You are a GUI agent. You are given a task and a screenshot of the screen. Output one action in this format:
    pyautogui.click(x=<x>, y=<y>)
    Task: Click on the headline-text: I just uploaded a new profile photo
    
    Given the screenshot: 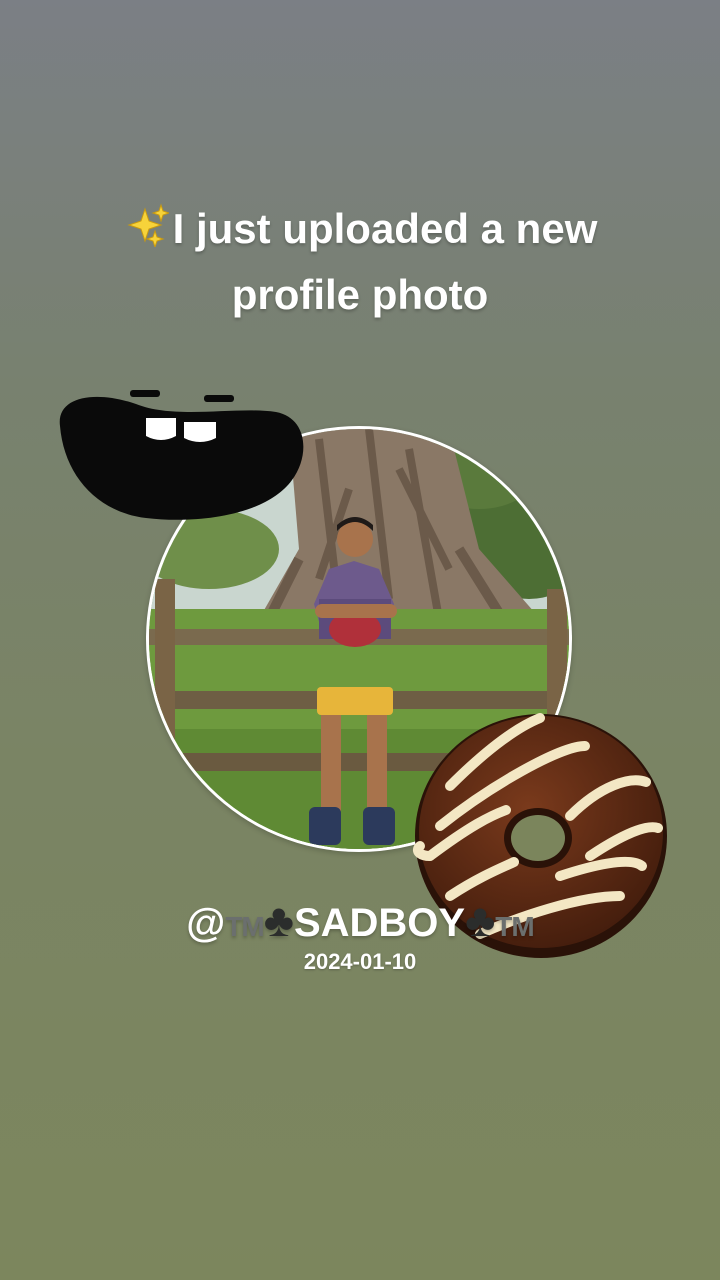 What is the action you would take?
    pyautogui.click(x=385, y=261)
    